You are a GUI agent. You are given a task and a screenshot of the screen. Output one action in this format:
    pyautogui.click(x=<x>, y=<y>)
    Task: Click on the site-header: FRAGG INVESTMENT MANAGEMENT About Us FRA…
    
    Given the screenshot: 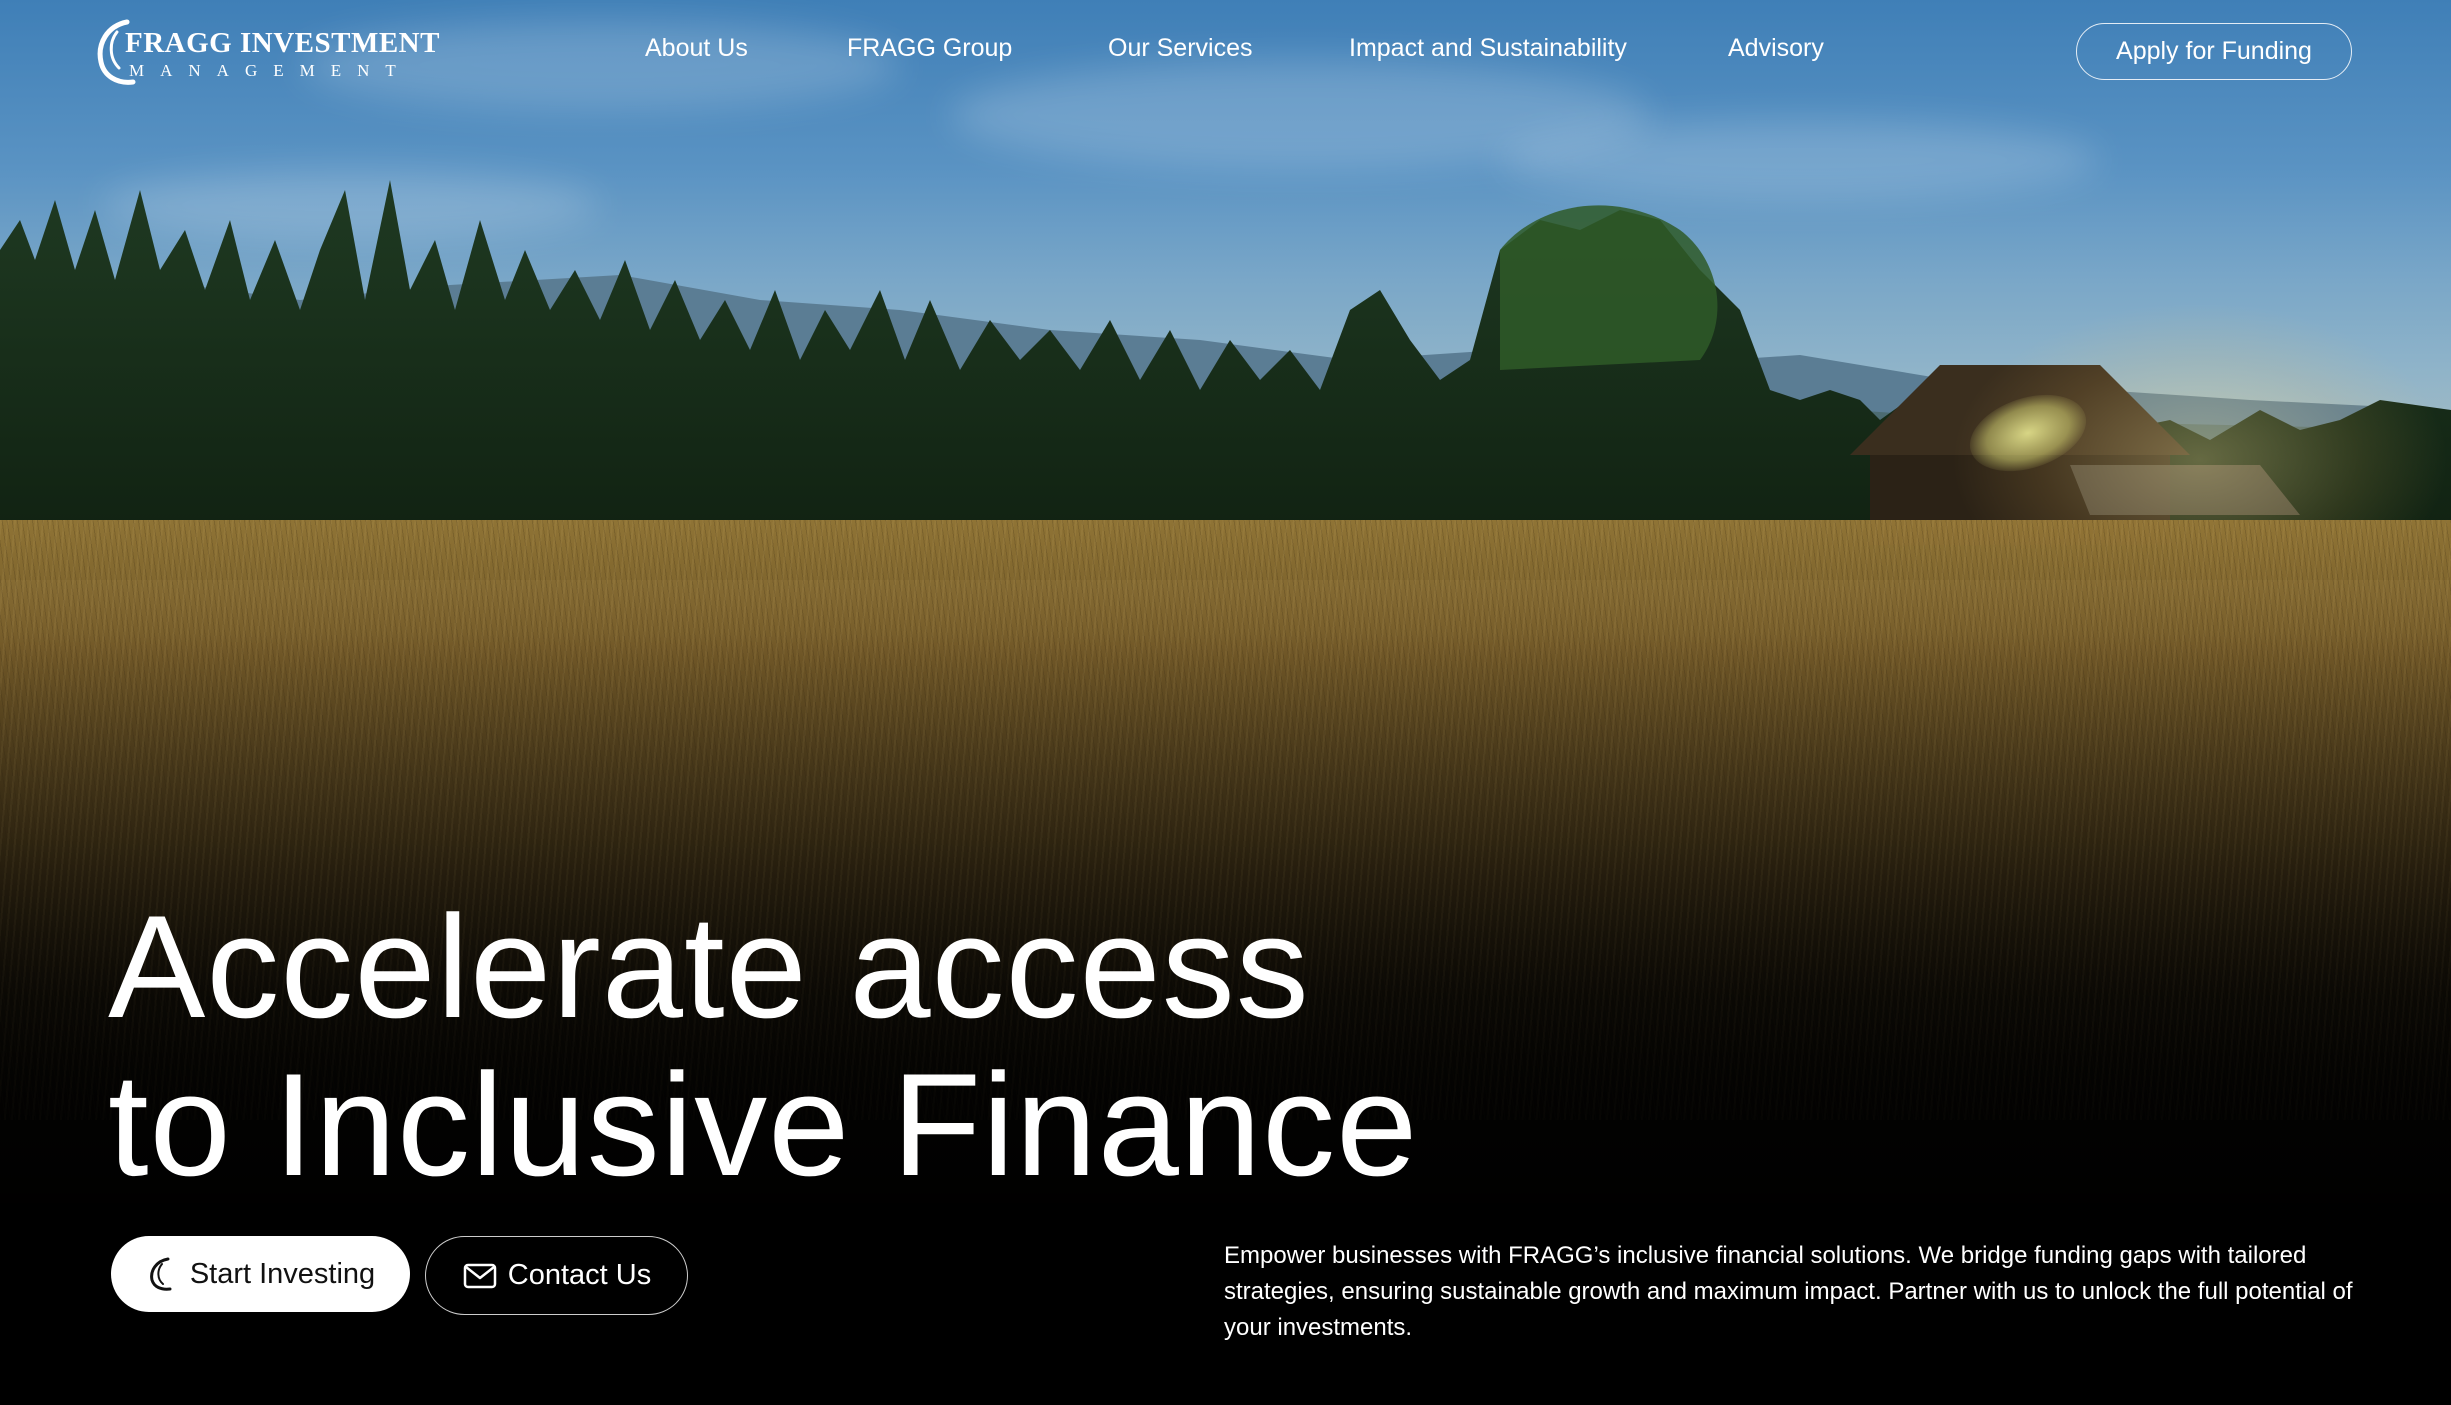 What is the action you would take?
    pyautogui.click(x=1225, y=52)
    